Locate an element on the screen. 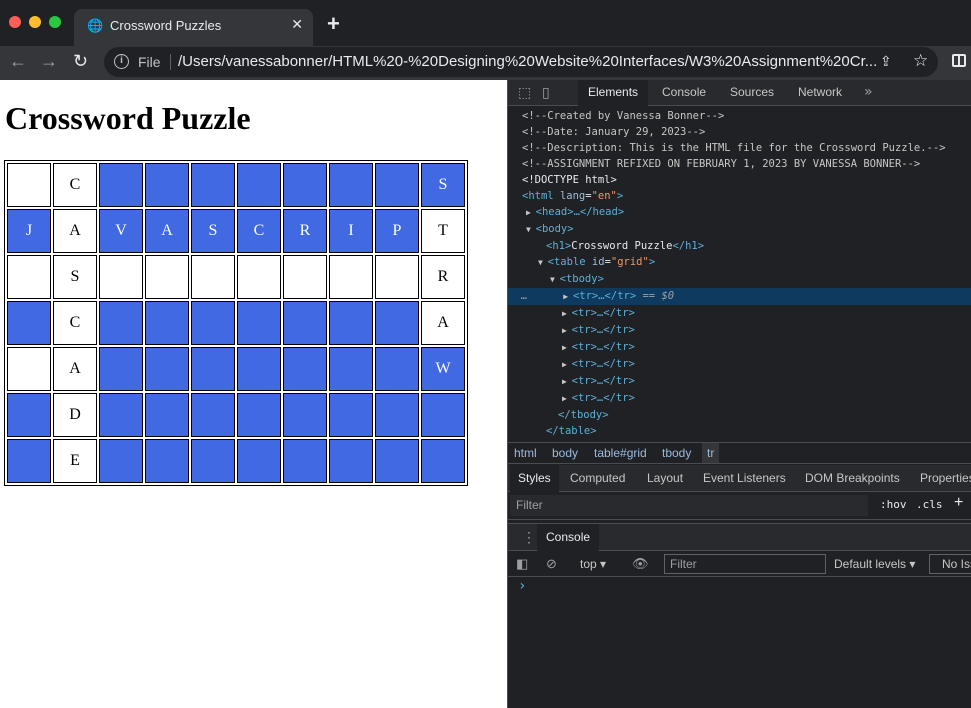 This screenshot has width=971, height=708. issues-button: No Issues is located at coordinates (950, 564).